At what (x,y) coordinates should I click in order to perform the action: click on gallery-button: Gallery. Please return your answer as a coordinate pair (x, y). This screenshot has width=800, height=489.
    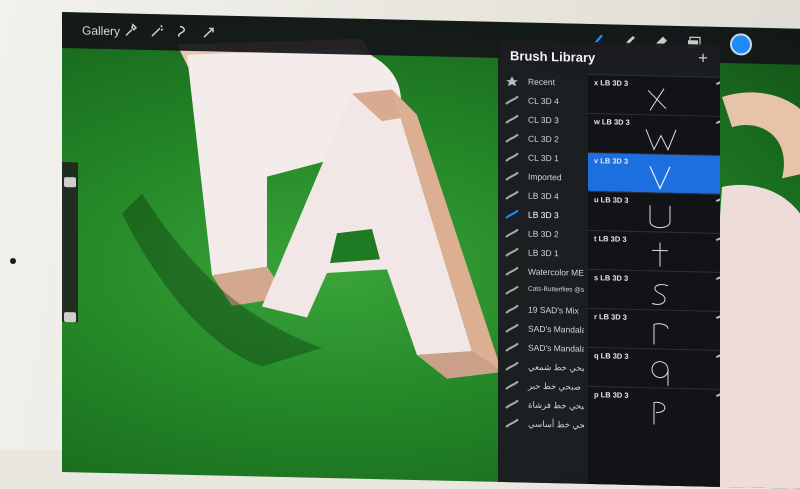
    Looking at the image, I should click on (101, 30).